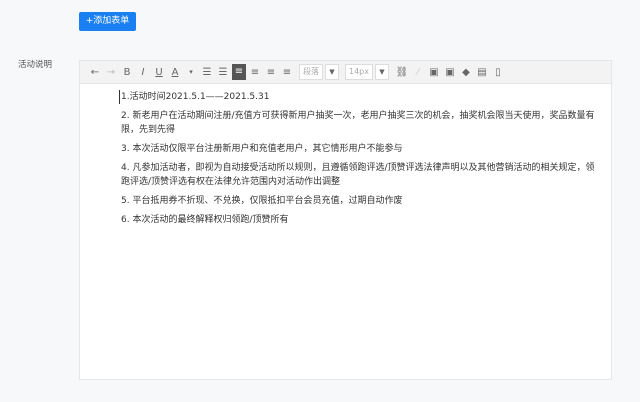 The width and height of the screenshot is (640, 402). Describe the element at coordinates (359, 72) in the screenshot. I see `fontsize-select: 14px` at that location.